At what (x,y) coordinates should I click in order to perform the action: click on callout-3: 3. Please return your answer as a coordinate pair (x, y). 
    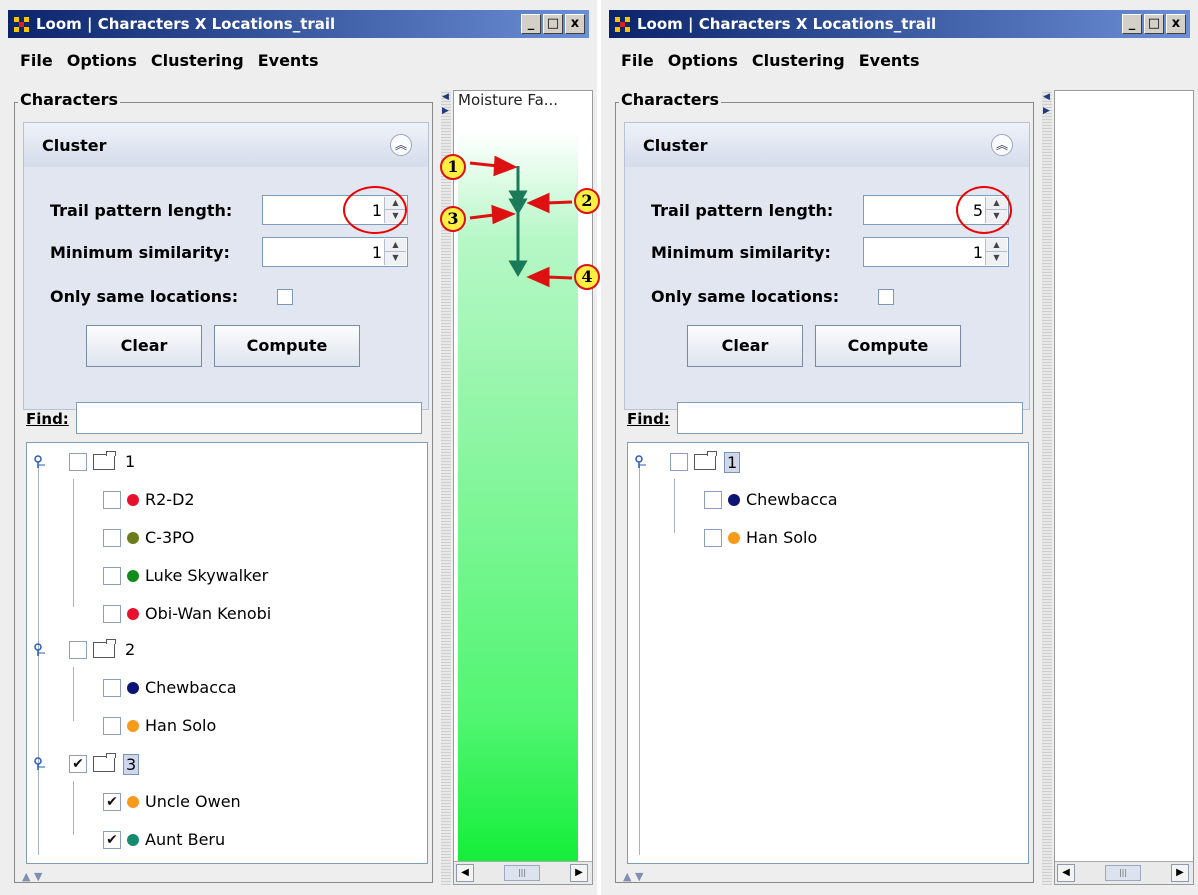
    Looking at the image, I should click on (453, 219).